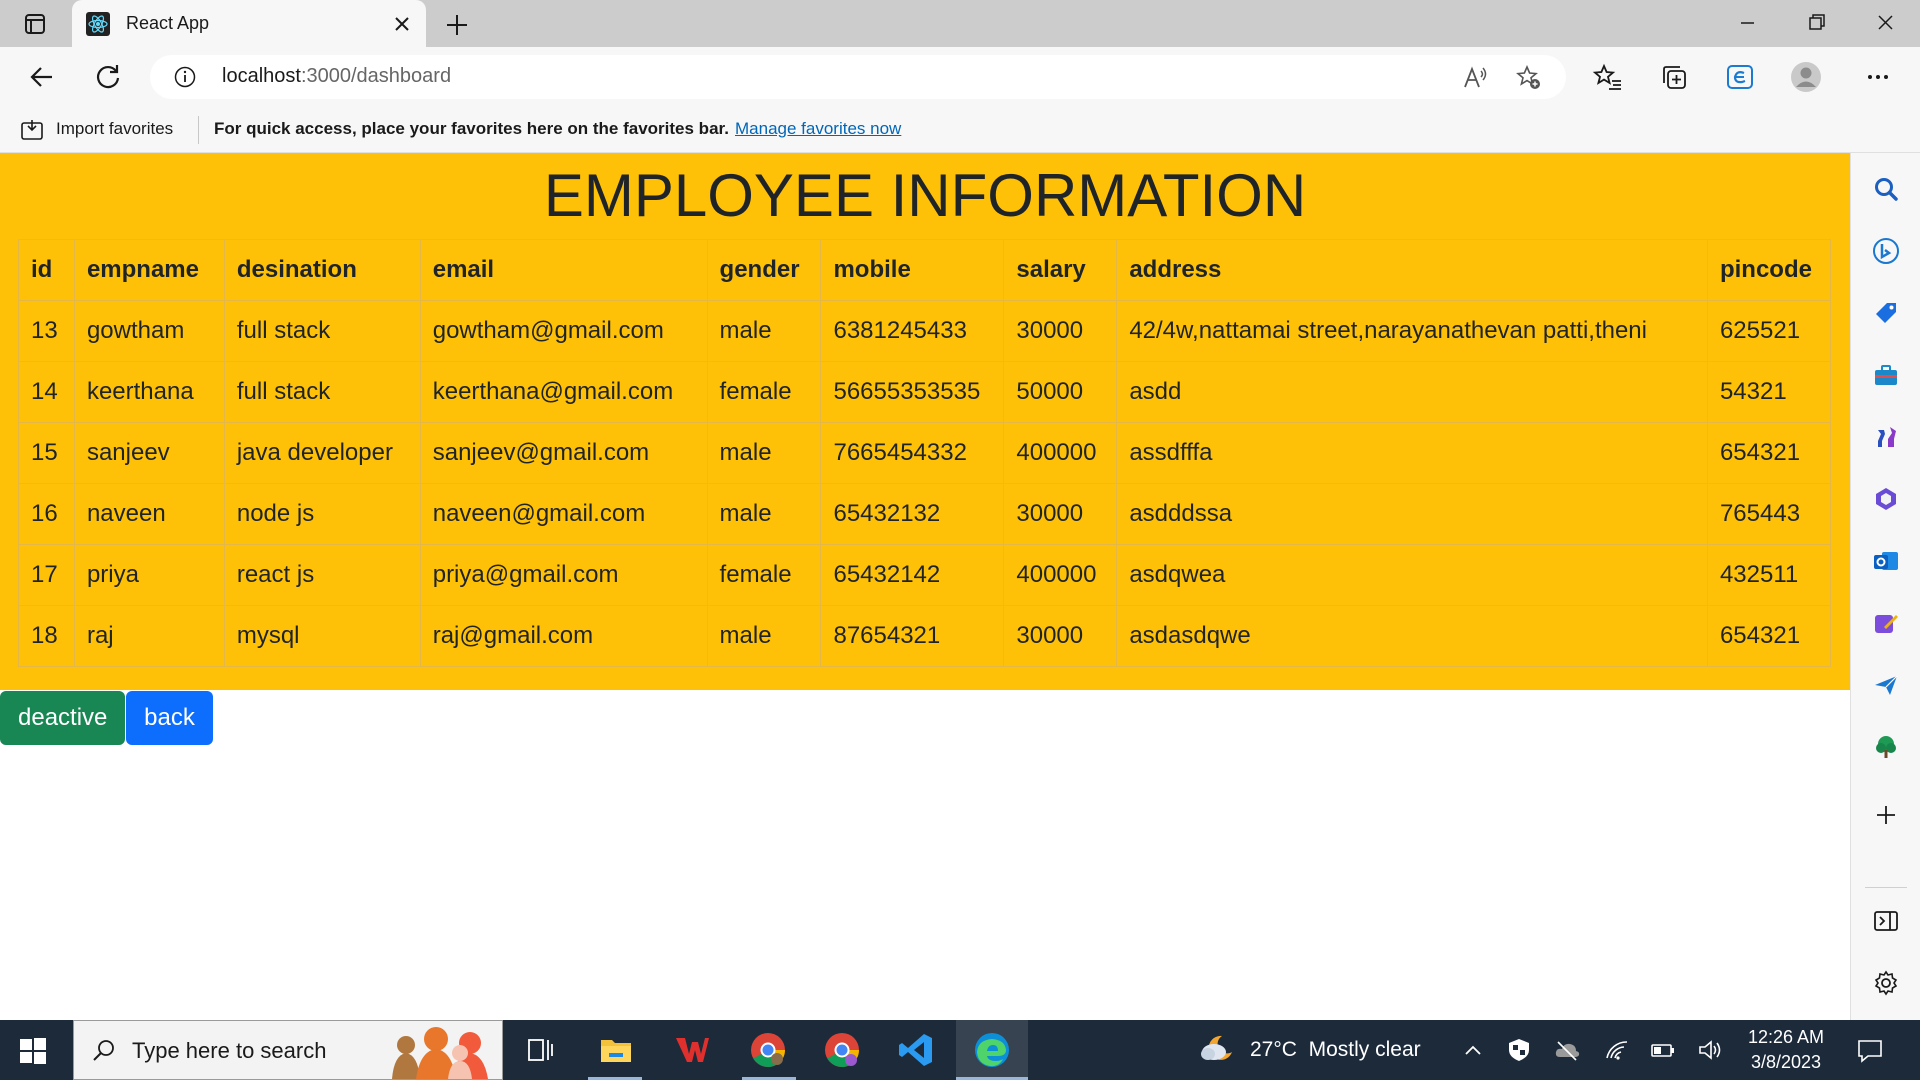 The height and width of the screenshot is (1080, 1920). I want to click on table-cell: 14, so click(46, 392).